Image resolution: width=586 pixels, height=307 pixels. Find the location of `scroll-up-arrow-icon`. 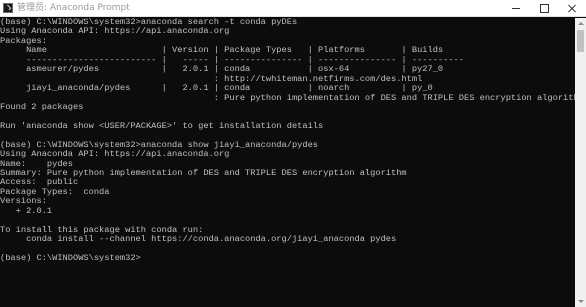

scroll-up-arrow-icon is located at coordinates (580, 23).